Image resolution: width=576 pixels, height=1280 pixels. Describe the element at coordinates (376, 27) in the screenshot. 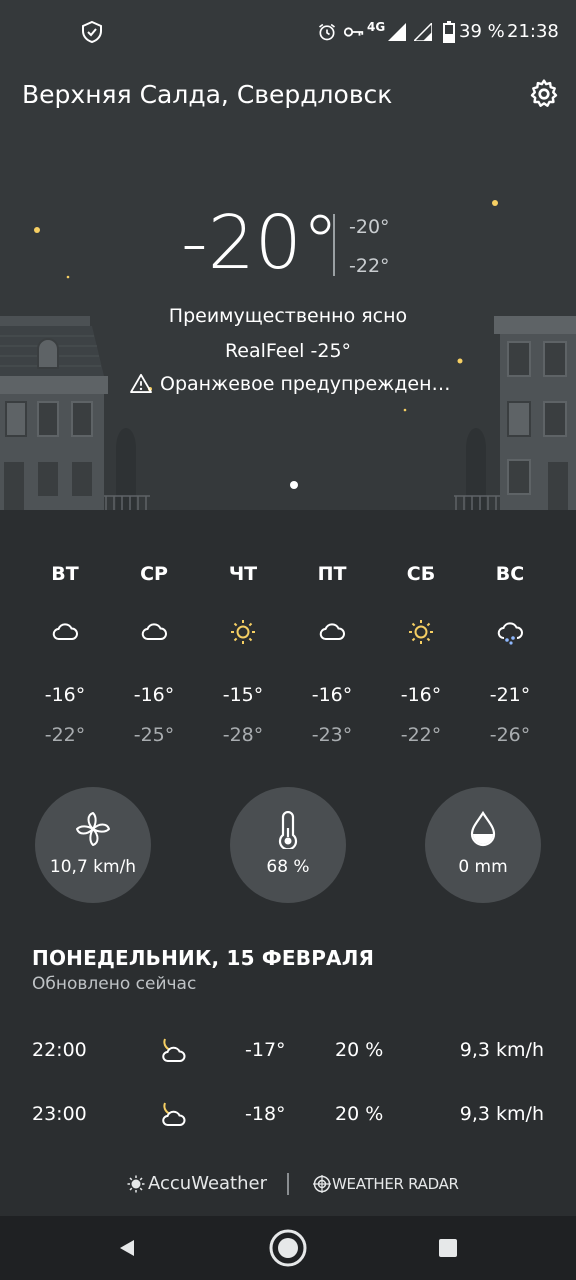

I see `network-type: 4G` at that location.